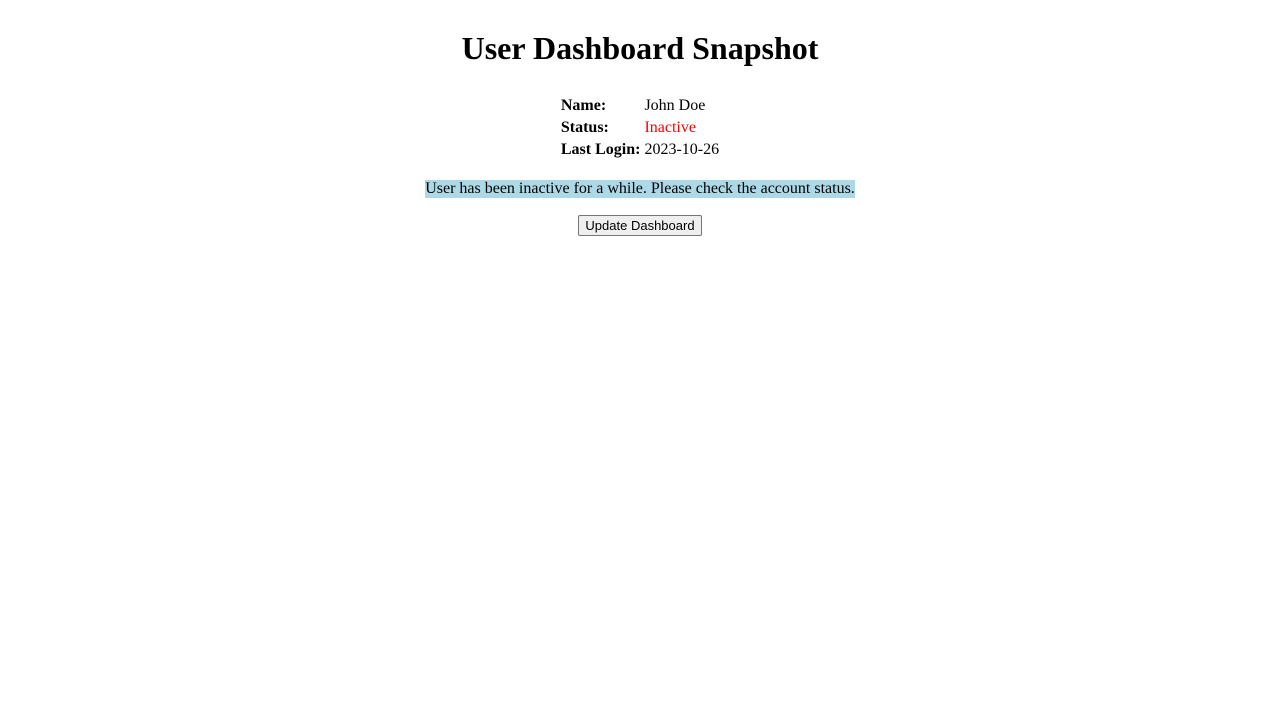 Image resolution: width=1280 pixels, height=720 pixels. I want to click on user-info-row-status: Status: Inactive, so click(640, 128).